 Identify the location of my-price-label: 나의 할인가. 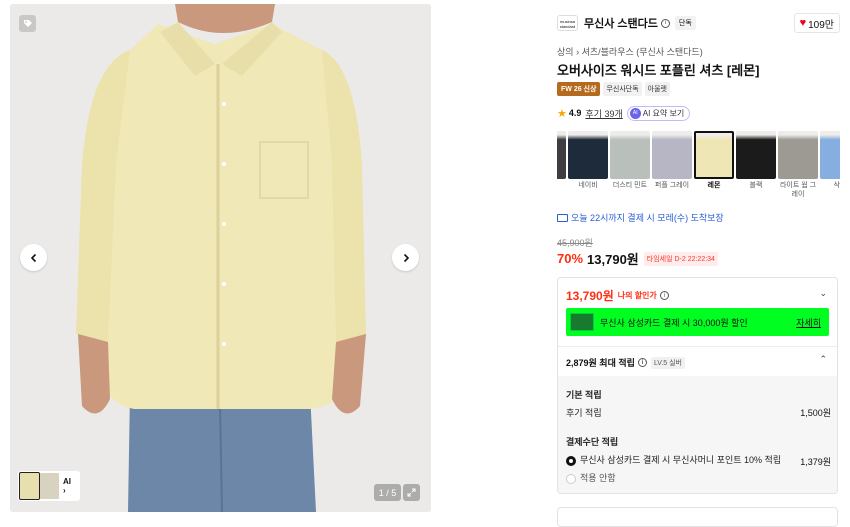
(637, 295).